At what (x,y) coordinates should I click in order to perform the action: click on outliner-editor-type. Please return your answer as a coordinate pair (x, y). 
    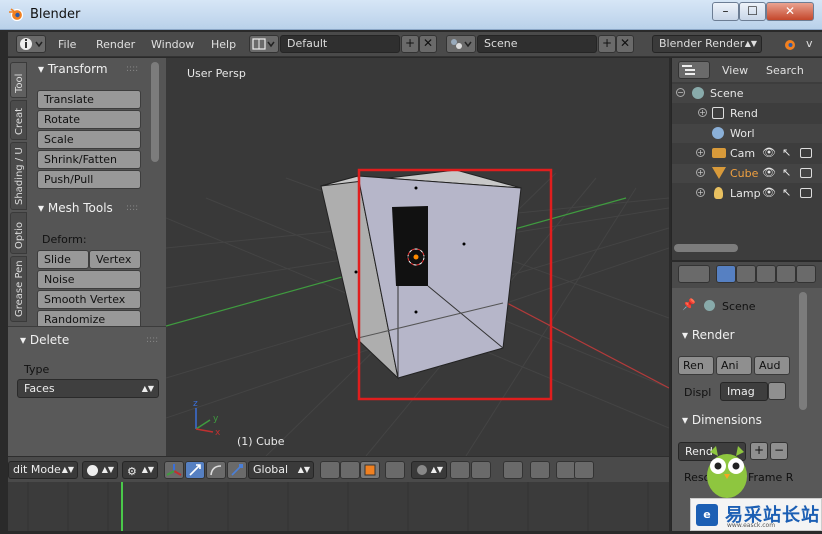
    Looking at the image, I should click on (694, 70).